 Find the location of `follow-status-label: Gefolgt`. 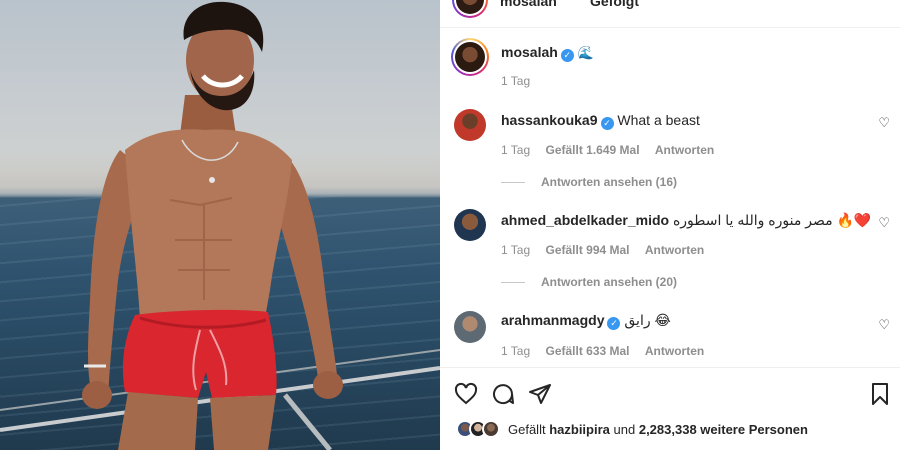

follow-status-label: Gefolgt is located at coordinates (614, 4).